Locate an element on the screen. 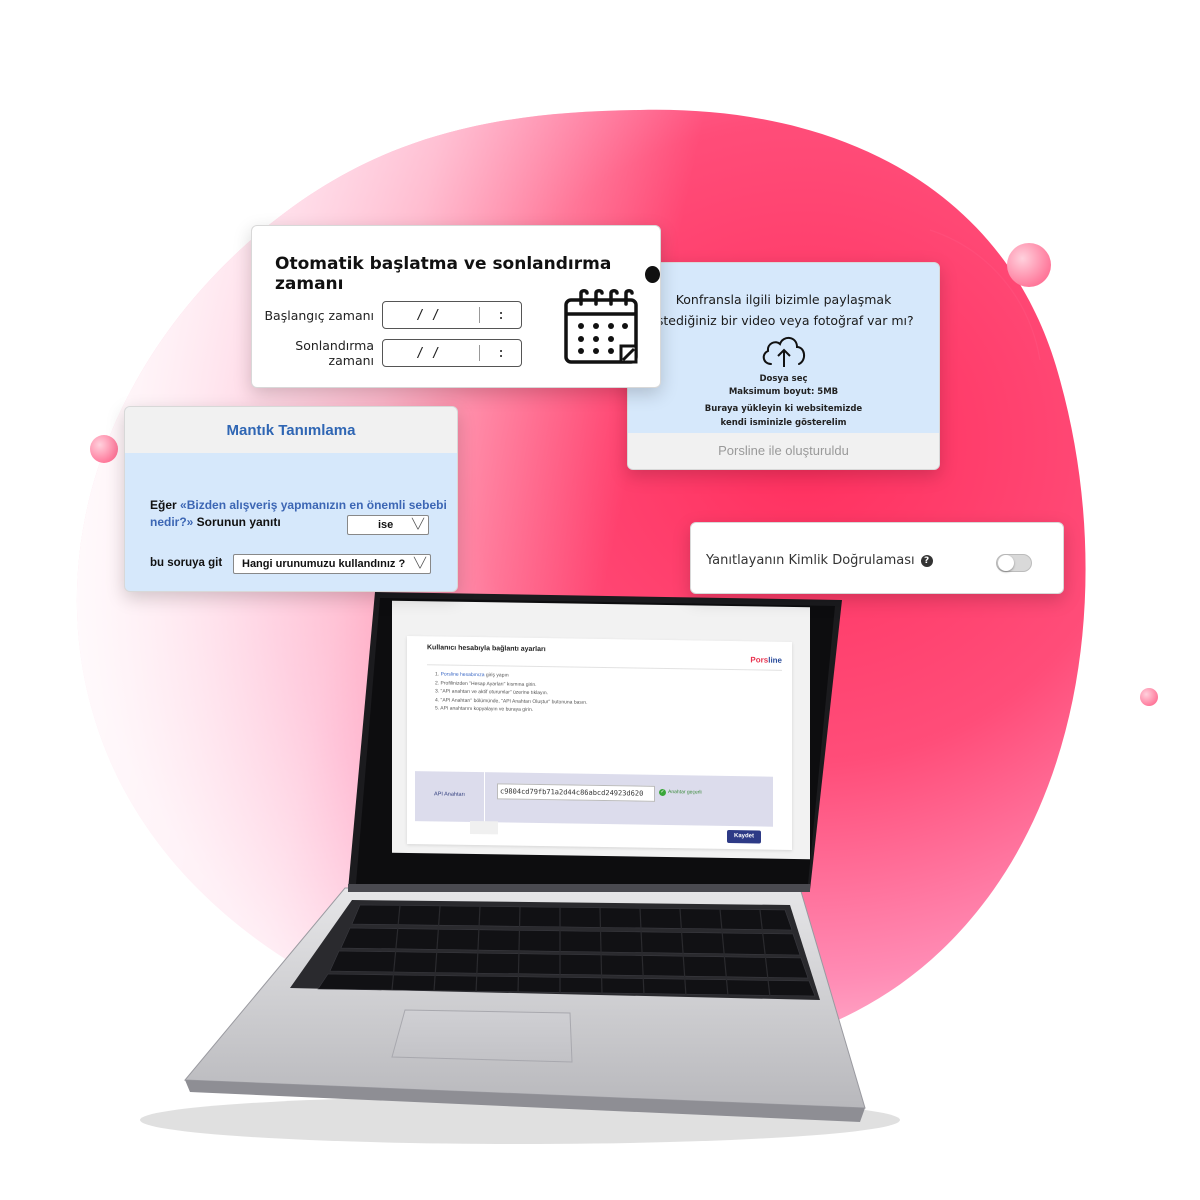  toggle-knob is located at coordinates (1006, 563).